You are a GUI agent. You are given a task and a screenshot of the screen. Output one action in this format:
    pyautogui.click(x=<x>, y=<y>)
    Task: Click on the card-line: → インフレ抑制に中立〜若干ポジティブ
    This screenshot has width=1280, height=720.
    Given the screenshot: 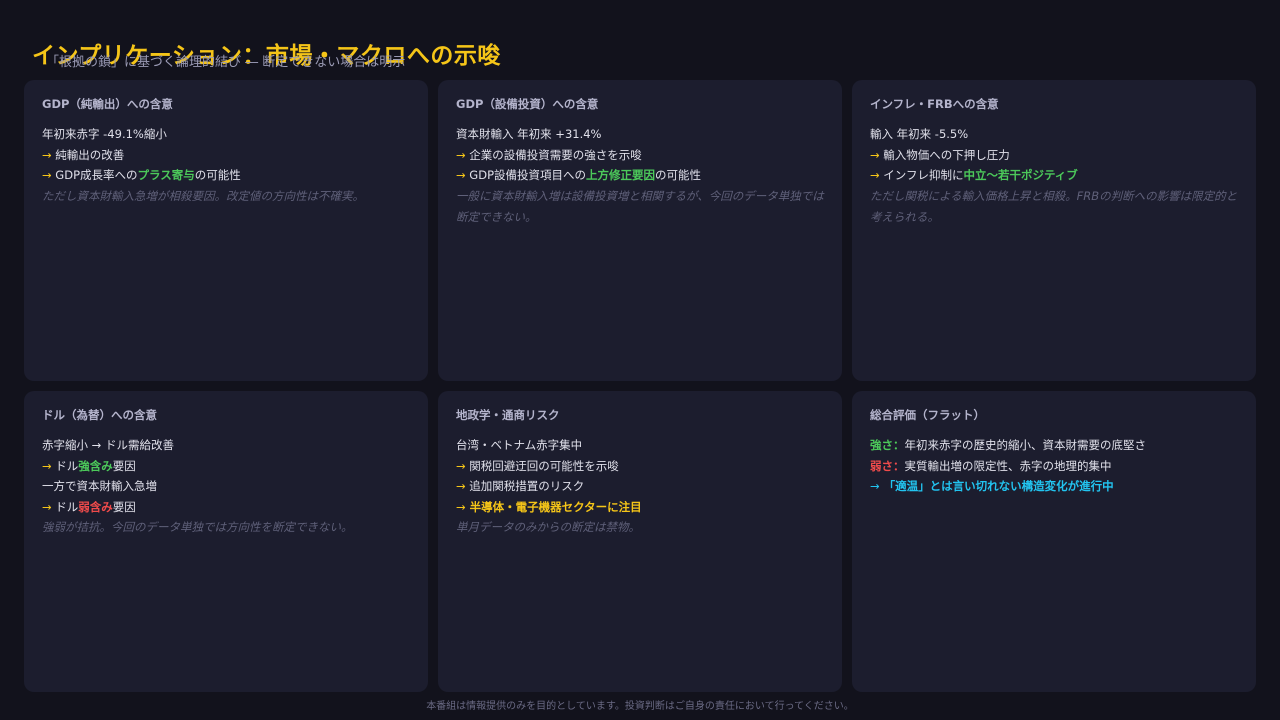 What is the action you would take?
    pyautogui.click(x=1054, y=175)
    